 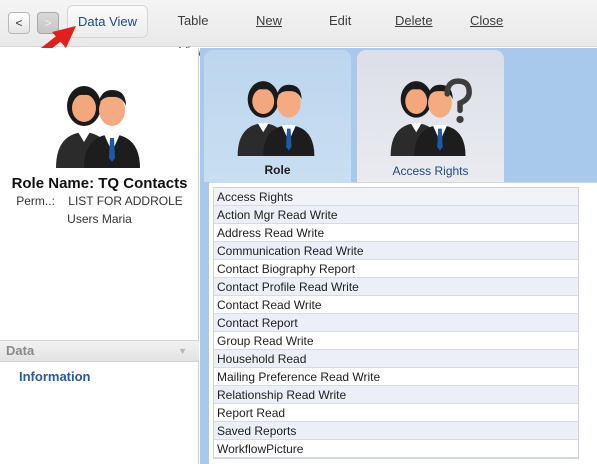 What do you see at coordinates (396, 269) in the screenshot?
I see `list-item: Contact Biography Report` at bounding box center [396, 269].